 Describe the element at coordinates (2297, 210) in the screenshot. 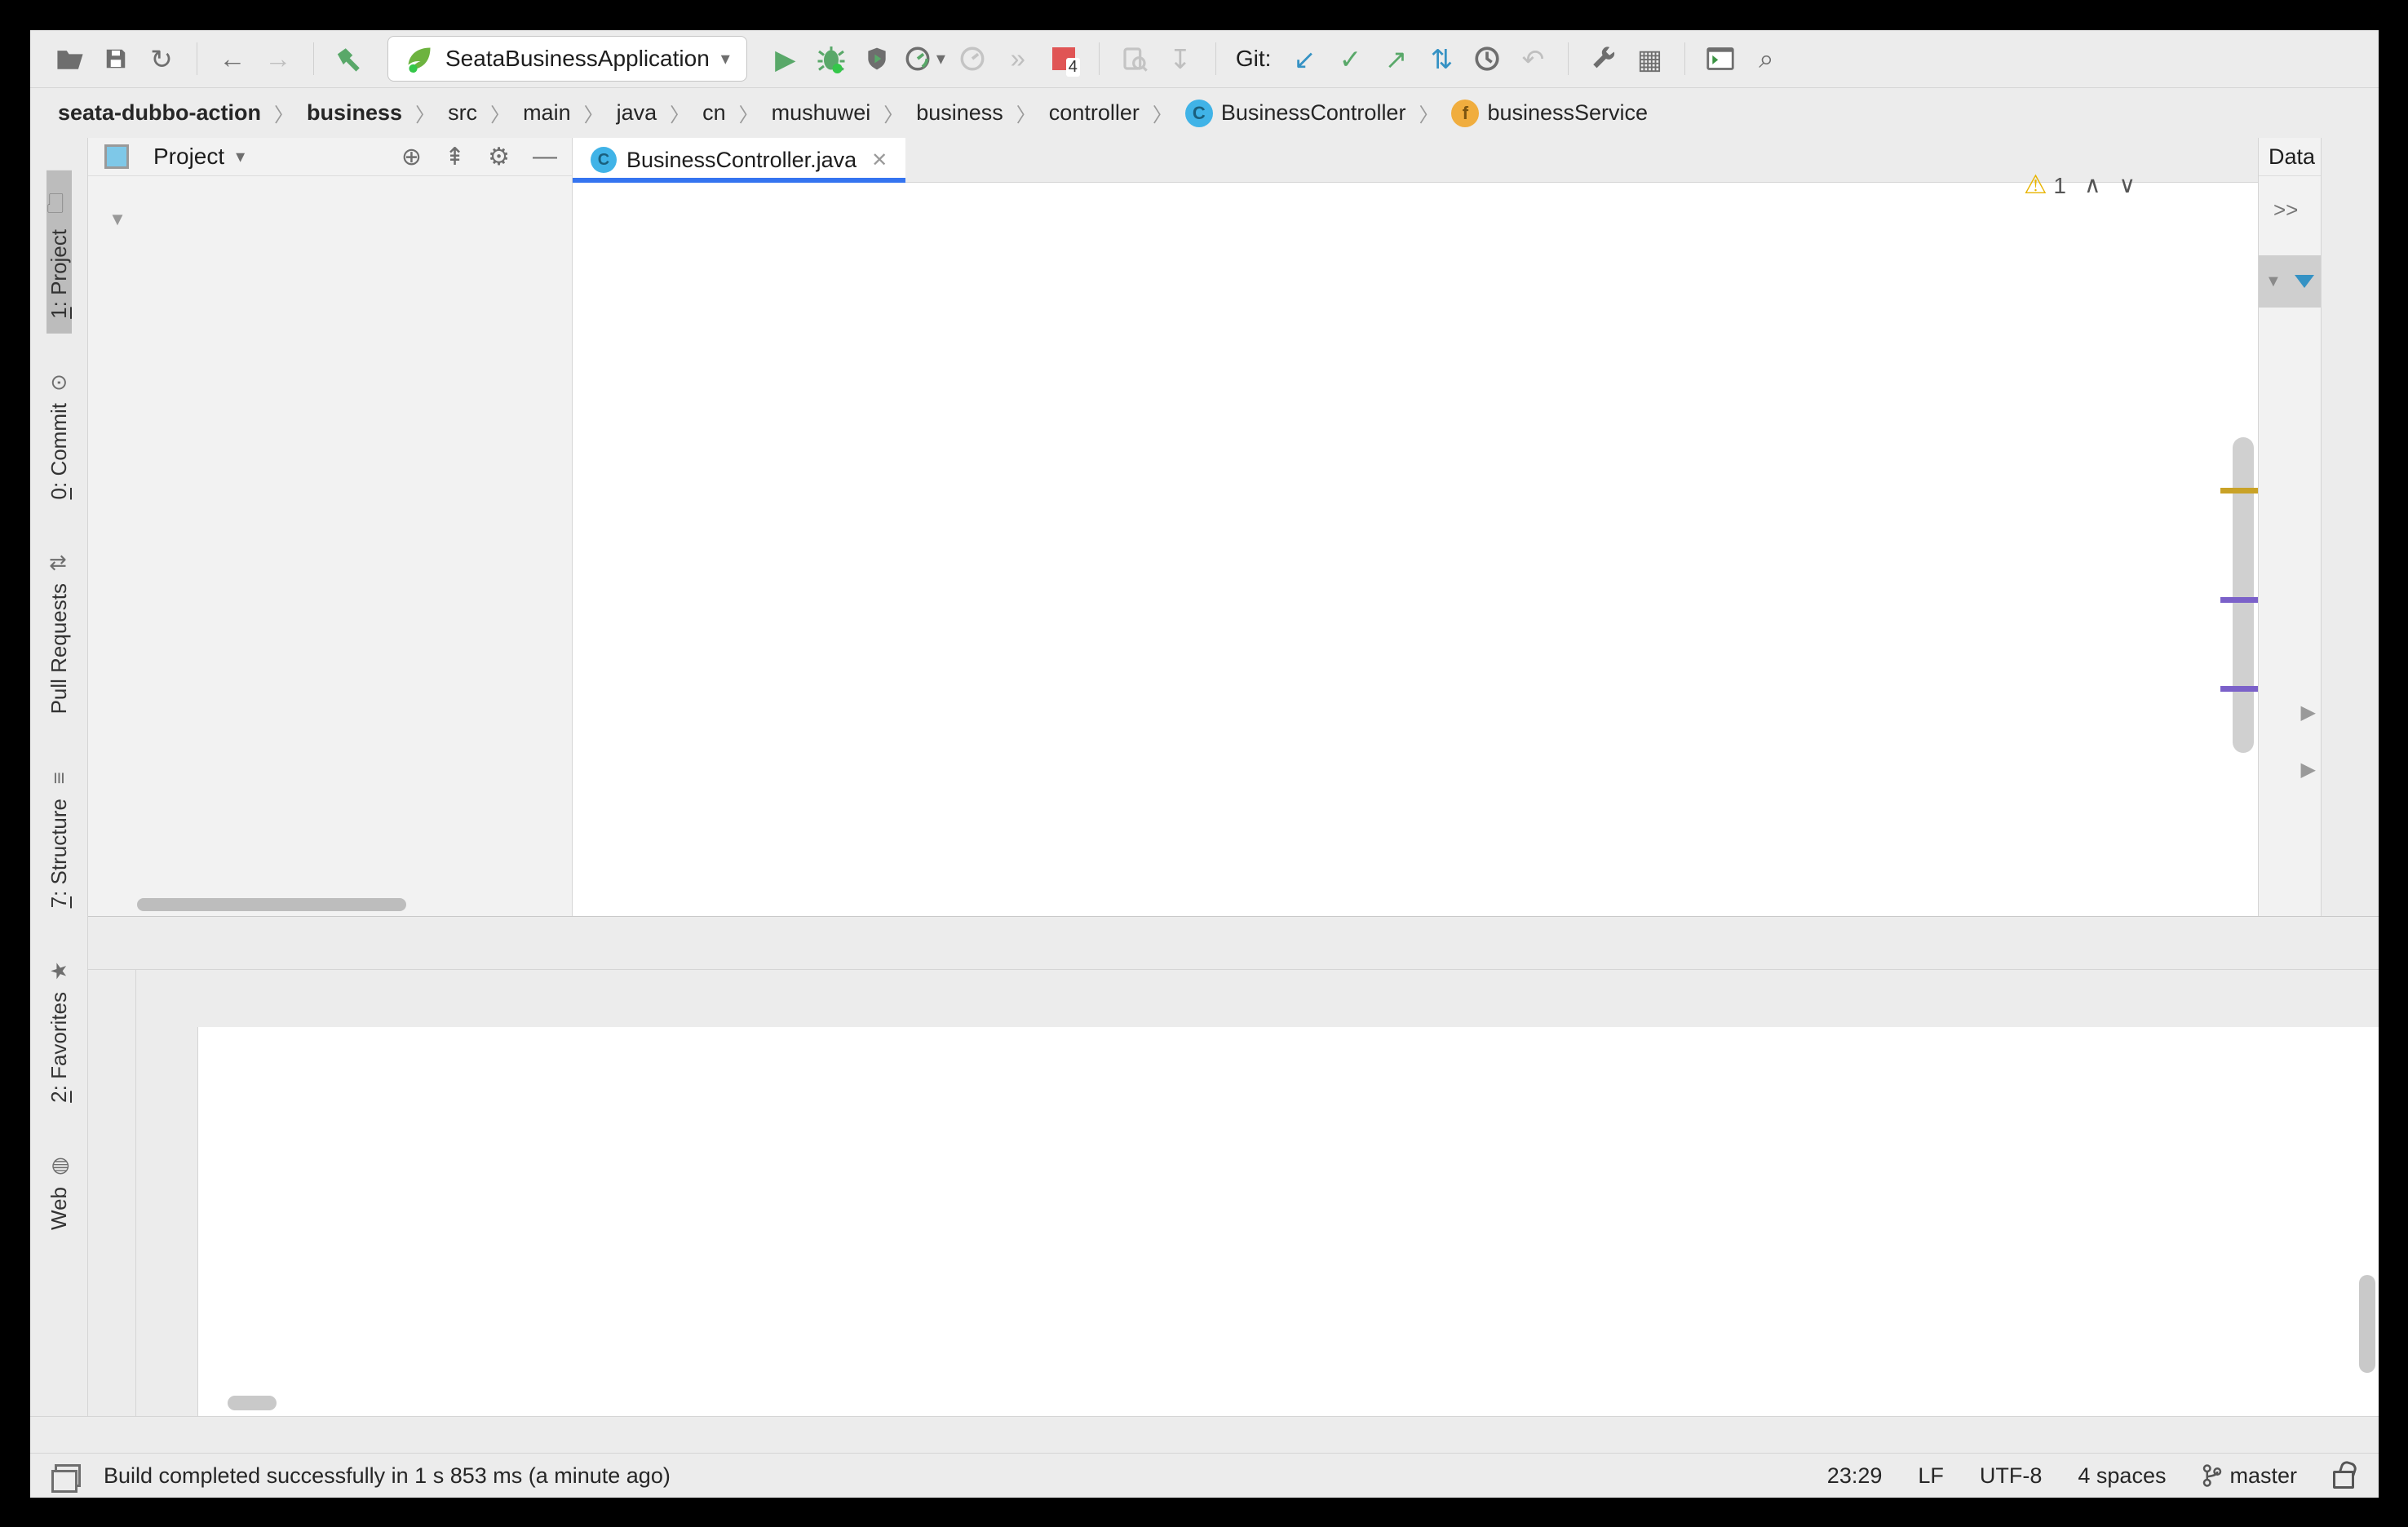

I see `more-actions: >>` at that location.